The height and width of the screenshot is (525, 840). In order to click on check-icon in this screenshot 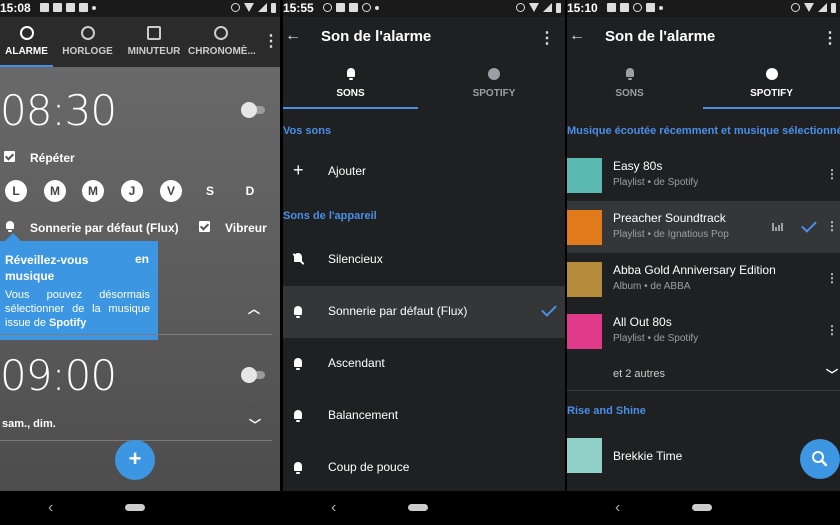, I will do `click(809, 225)`.